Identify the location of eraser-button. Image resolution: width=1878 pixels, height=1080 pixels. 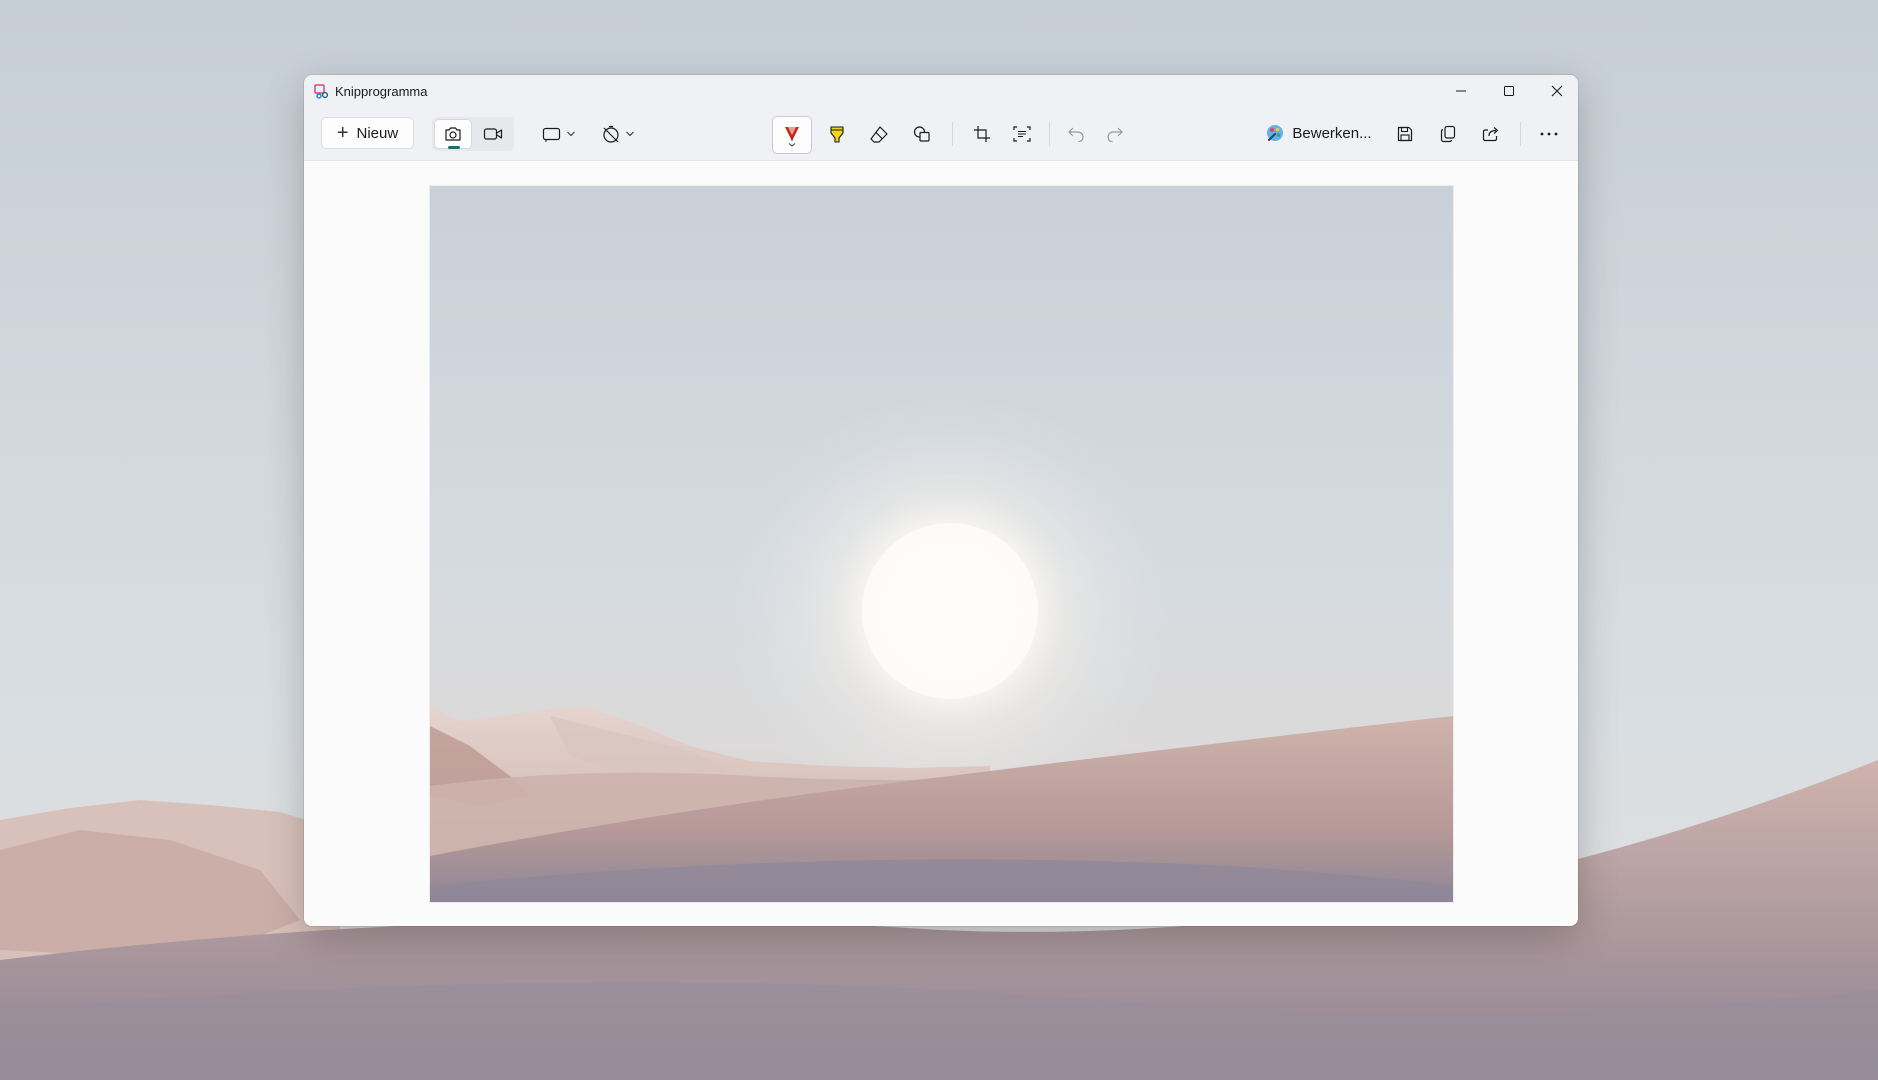
(879, 134).